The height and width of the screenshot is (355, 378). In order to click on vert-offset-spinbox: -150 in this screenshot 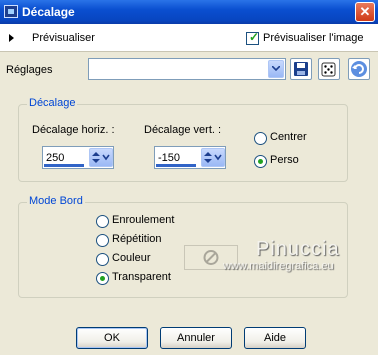, I will do `click(190, 157)`.